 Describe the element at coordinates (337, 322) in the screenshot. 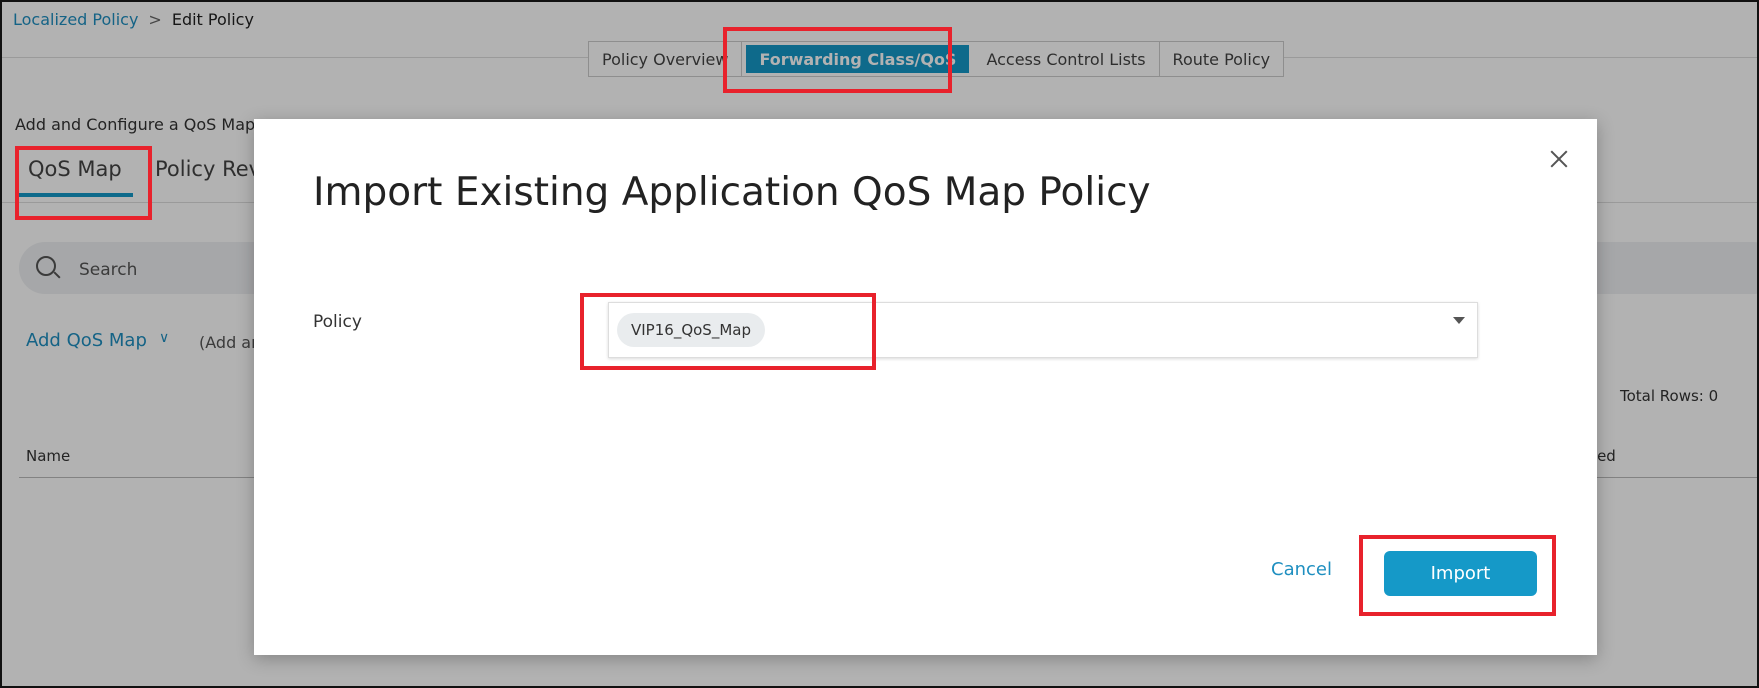

I see `policy-field-label: Policy` at that location.